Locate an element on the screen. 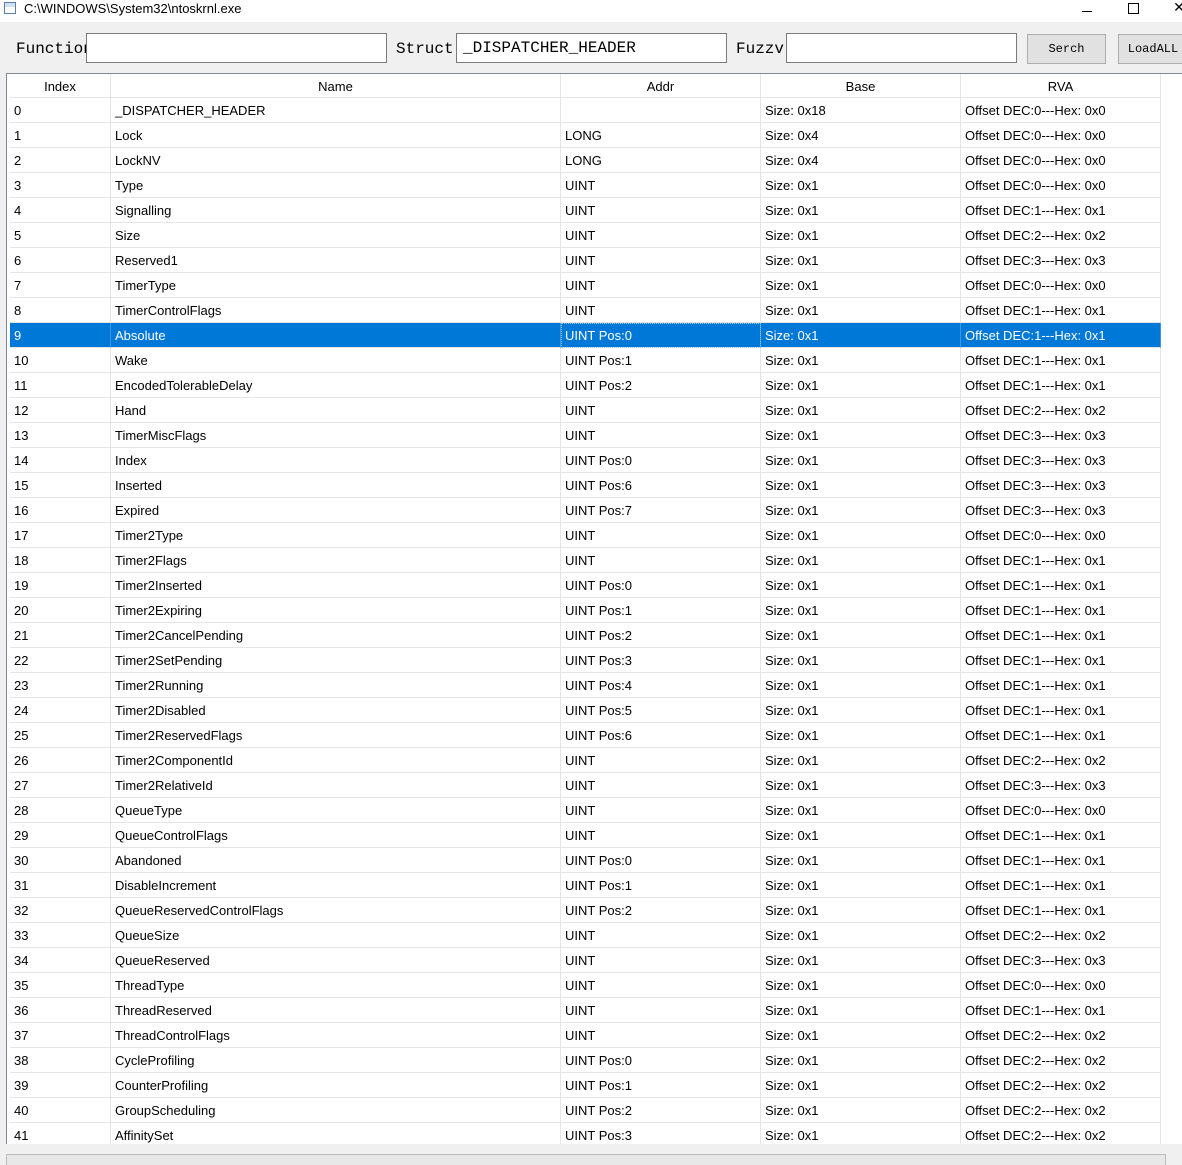 The height and width of the screenshot is (1165, 1182). cell-addr is located at coordinates (661, 110).